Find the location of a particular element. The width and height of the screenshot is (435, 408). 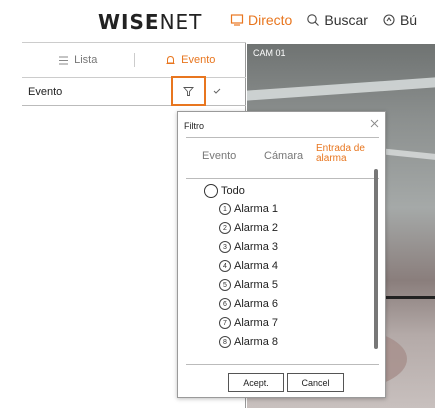

tab-evento-label: Evento is located at coordinates (198, 60).